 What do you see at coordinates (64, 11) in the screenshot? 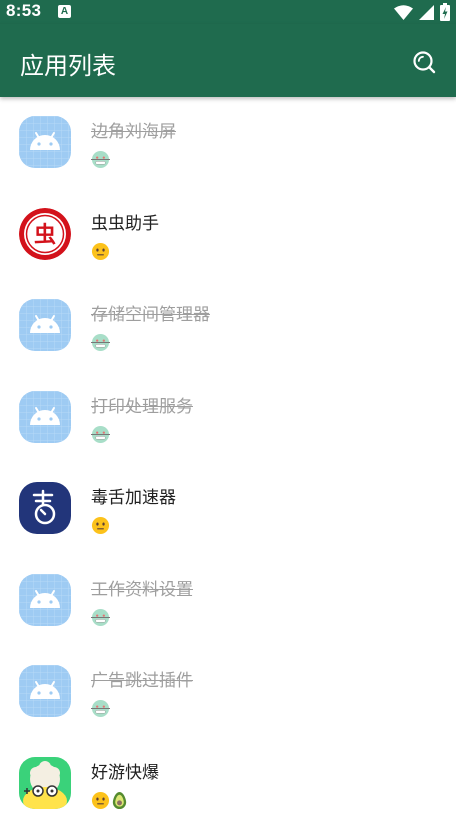
I see `a-notification-icon: A` at bounding box center [64, 11].